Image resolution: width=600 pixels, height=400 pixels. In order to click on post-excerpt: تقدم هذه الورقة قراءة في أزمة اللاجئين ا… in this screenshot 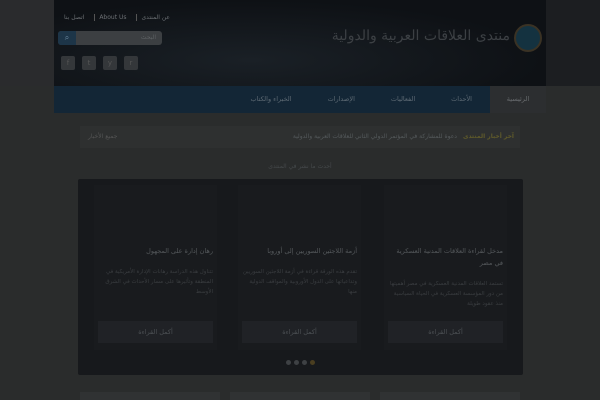, I will do `click(299, 282)`.